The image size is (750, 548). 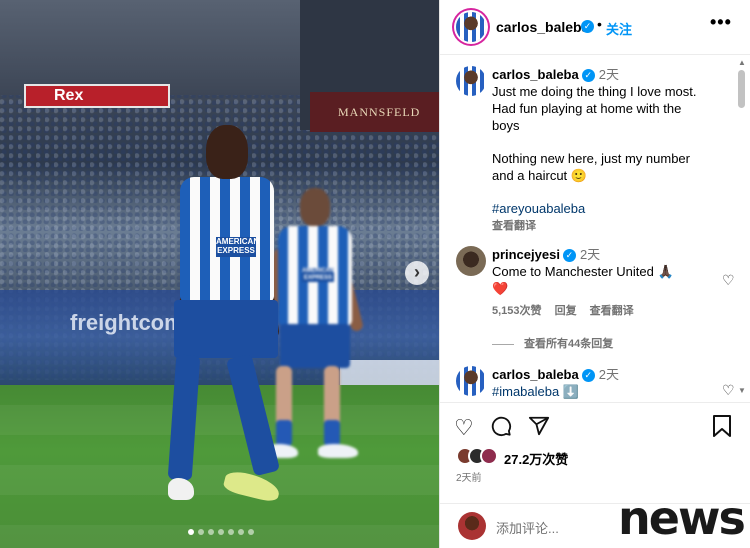 What do you see at coordinates (526, 254) in the screenshot?
I see `comment-username: princejyesi` at bounding box center [526, 254].